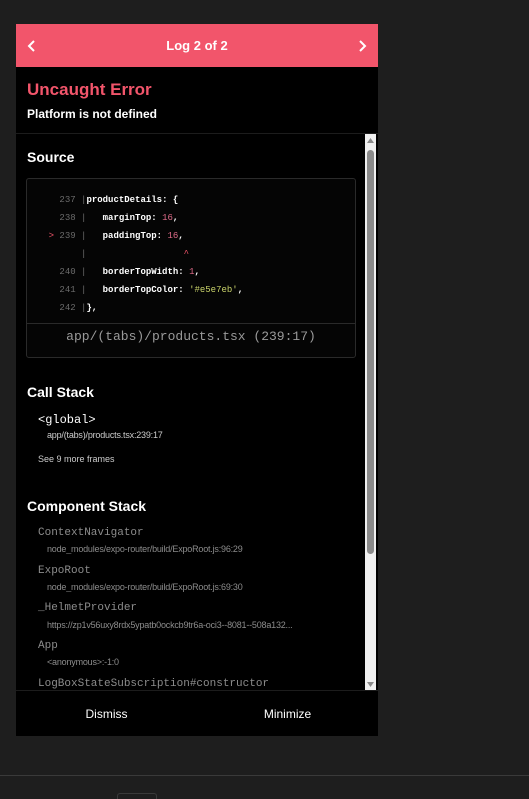  I want to click on chevron-left-icon, so click(31, 45).